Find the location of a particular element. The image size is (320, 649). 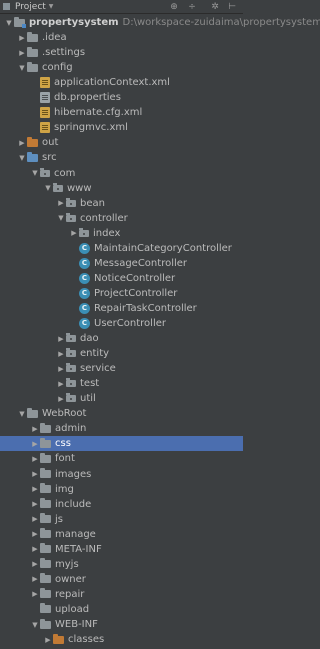

tree-item-label: MessageController is located at coordinates (141, 263).